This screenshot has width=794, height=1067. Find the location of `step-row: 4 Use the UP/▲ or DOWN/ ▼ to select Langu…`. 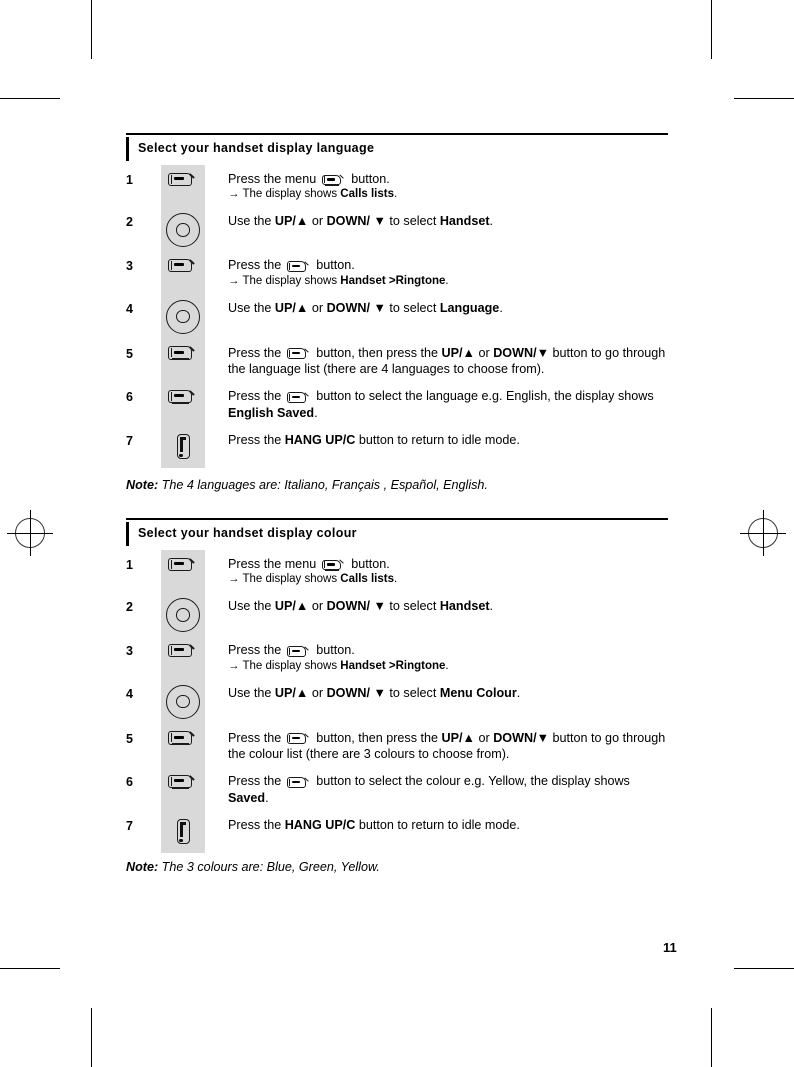

step-row: 4 Use the UP/▲ or DOWN/ ▼ to select Langu… is located at coordinates (397, 316).